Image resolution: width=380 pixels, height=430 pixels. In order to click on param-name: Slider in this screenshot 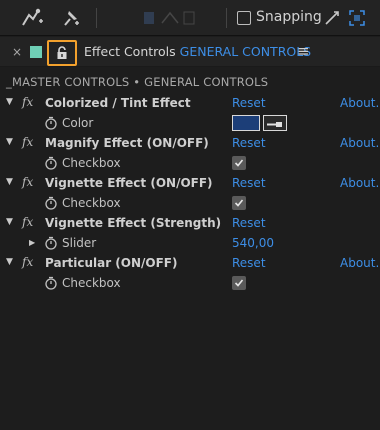, I will do `click(79, 243)`.